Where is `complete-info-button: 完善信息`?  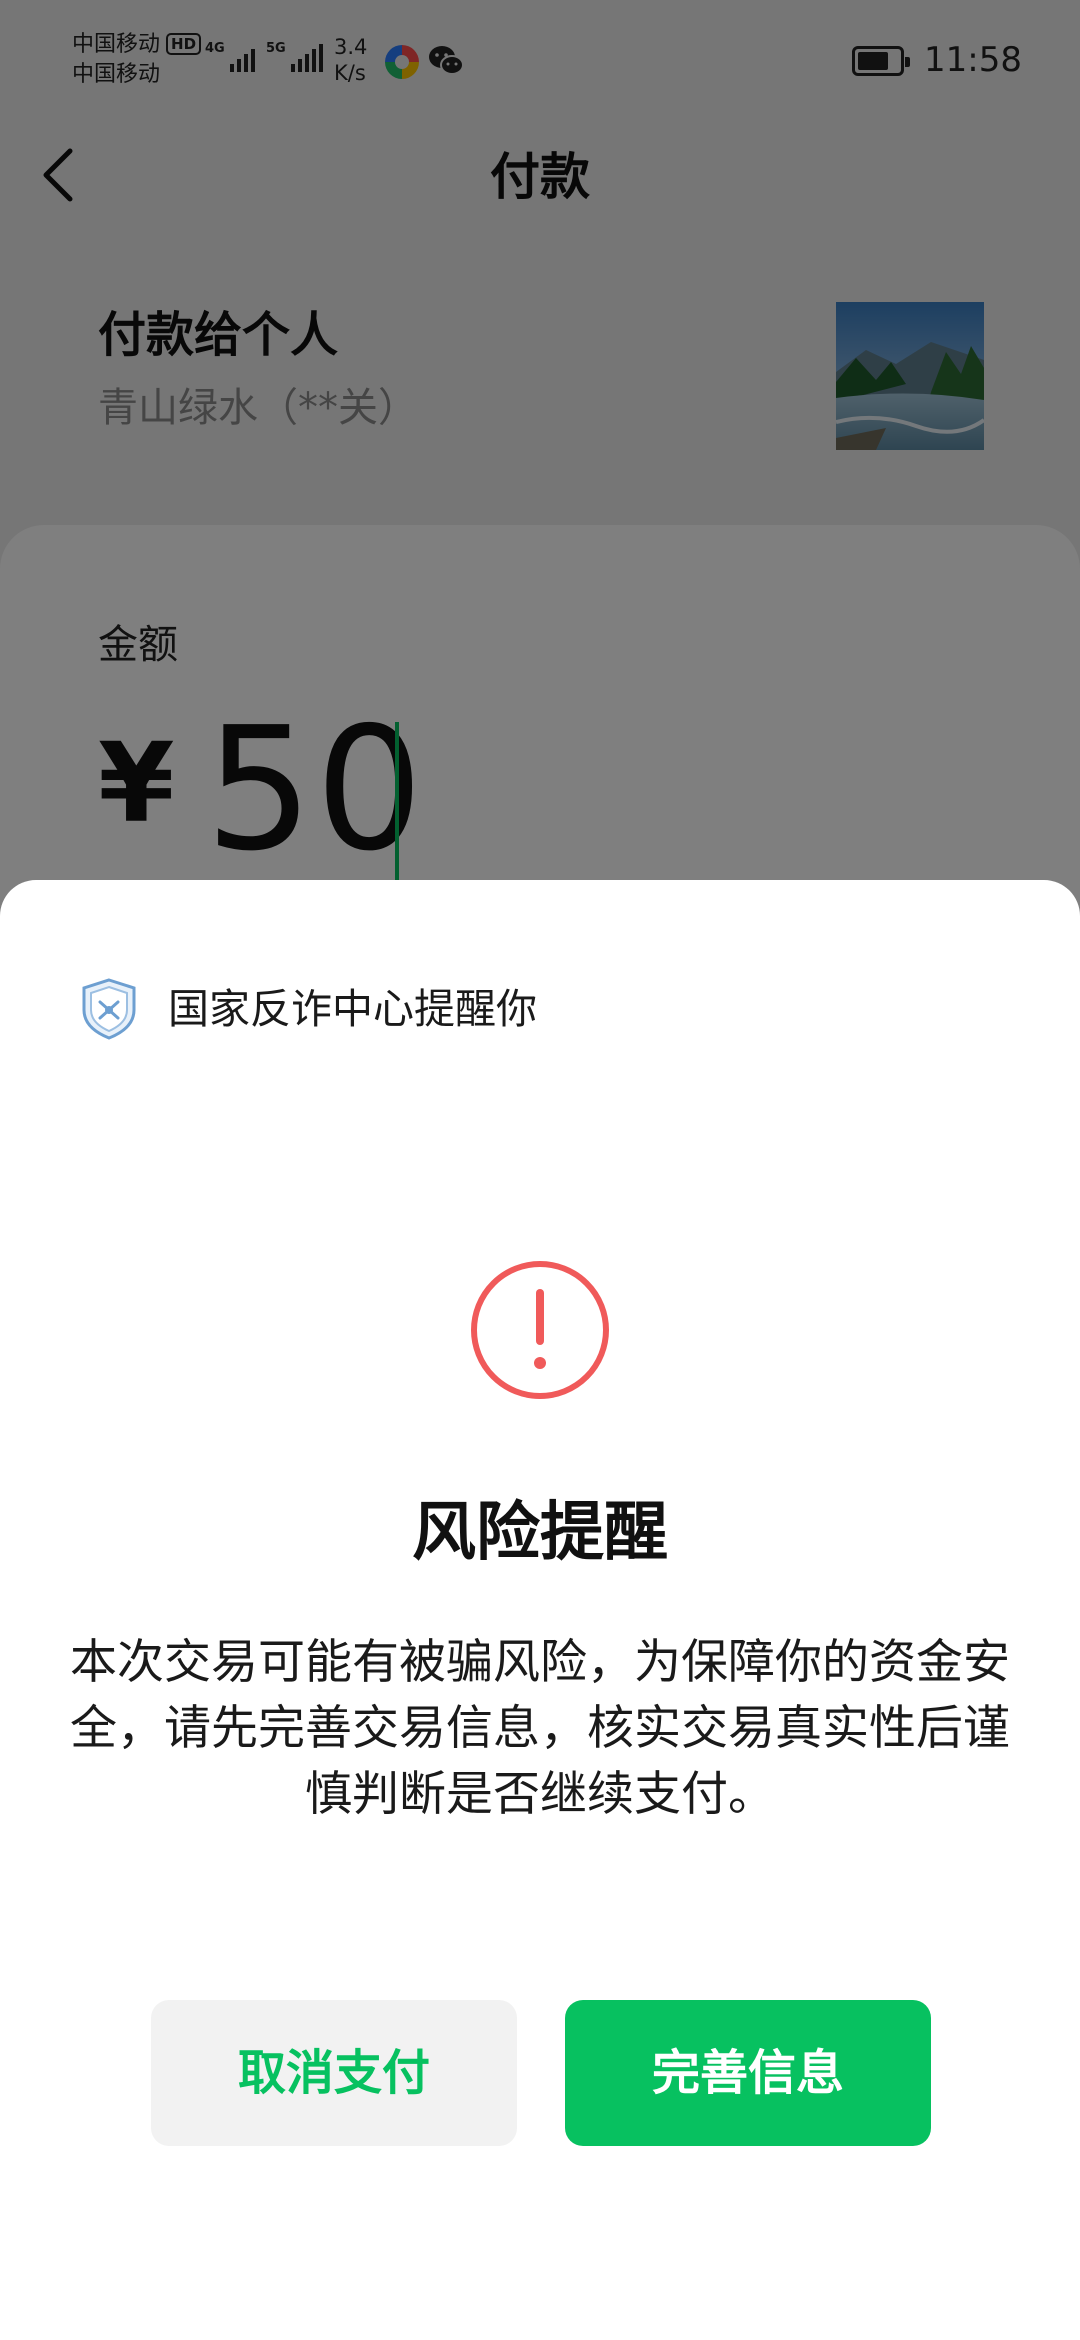 complete-info-button: 完善信息 is located at coordinates (748, 2073).